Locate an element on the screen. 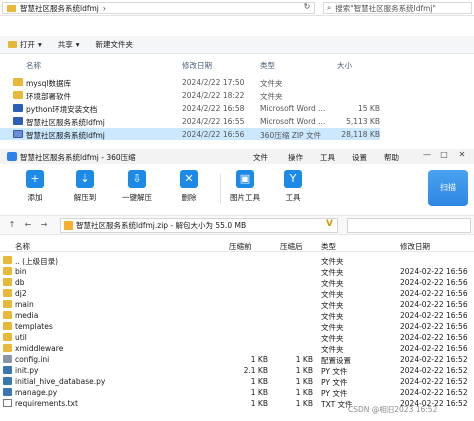 Image resolution: width=474 pixels, height=421 pixels. add-button: + 添加 is located at coordinates (35, 186).